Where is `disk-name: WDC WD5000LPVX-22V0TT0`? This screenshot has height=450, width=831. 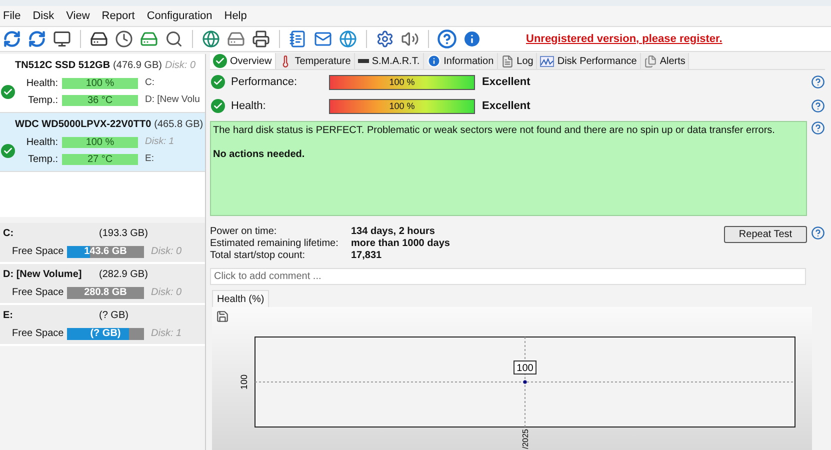
disk-name: WDC WD5000LPVX-22V0TT0 is located at coordinates (83, 125).